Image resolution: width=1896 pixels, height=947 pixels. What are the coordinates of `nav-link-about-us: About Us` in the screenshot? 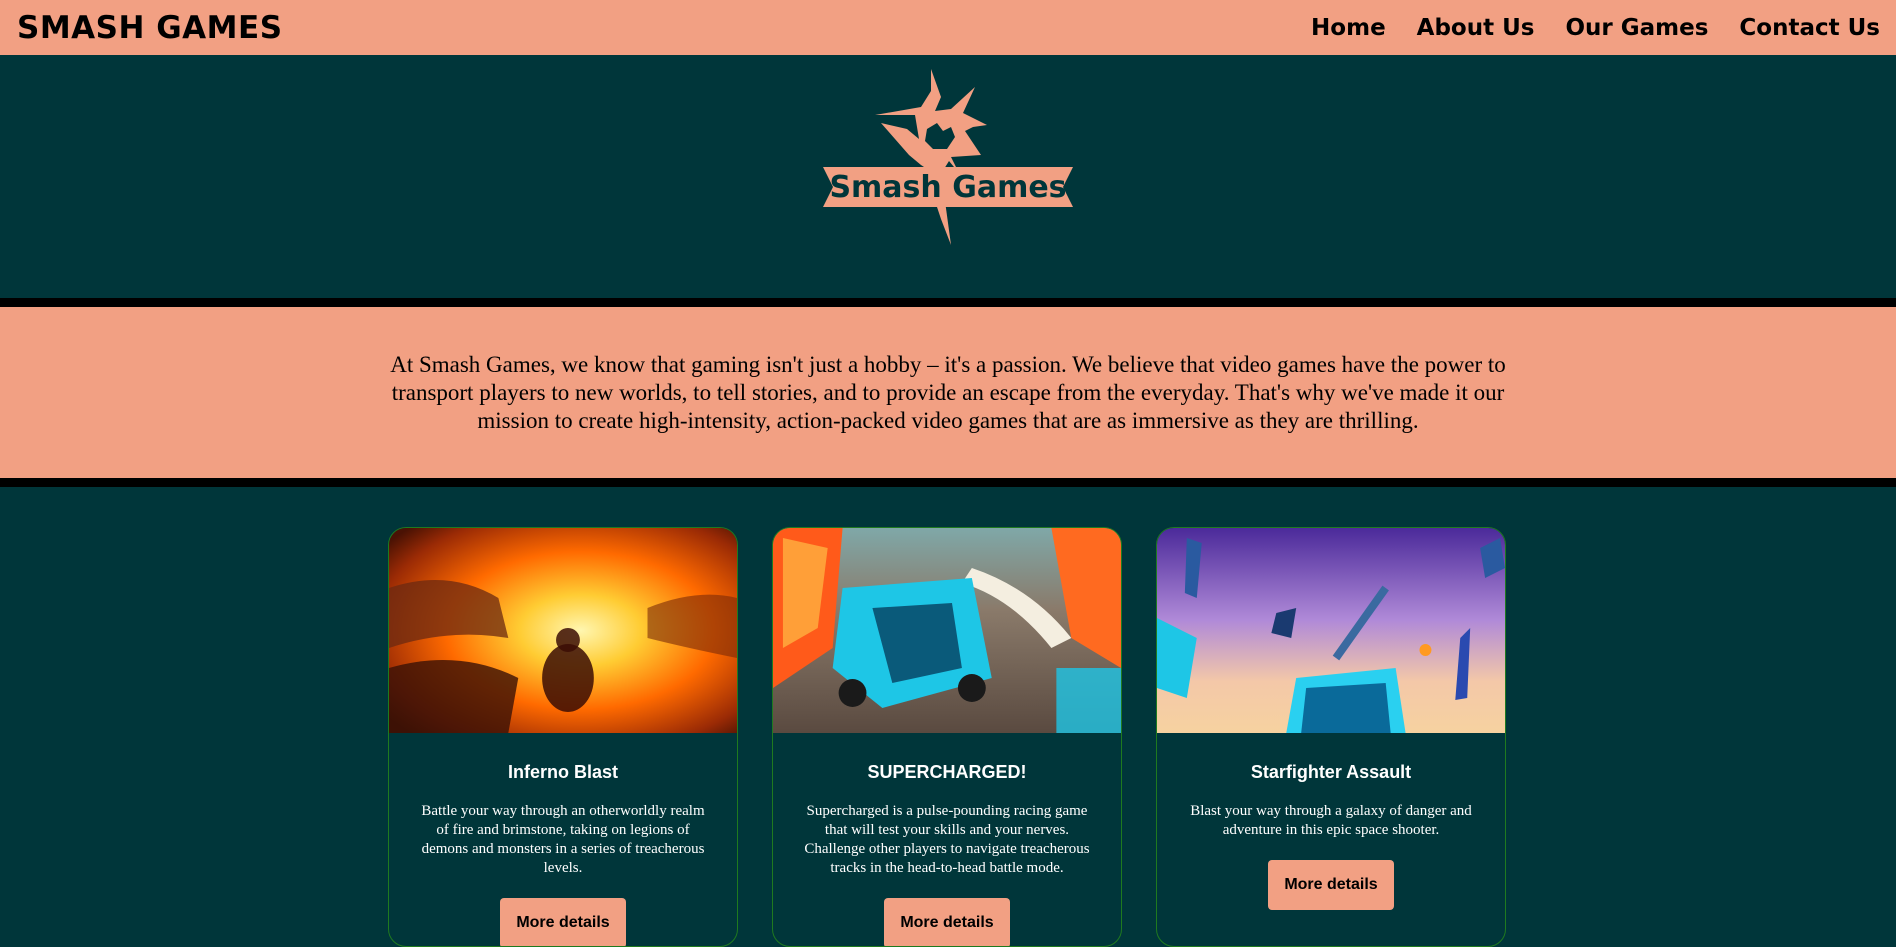 It's located at (1476, 28).